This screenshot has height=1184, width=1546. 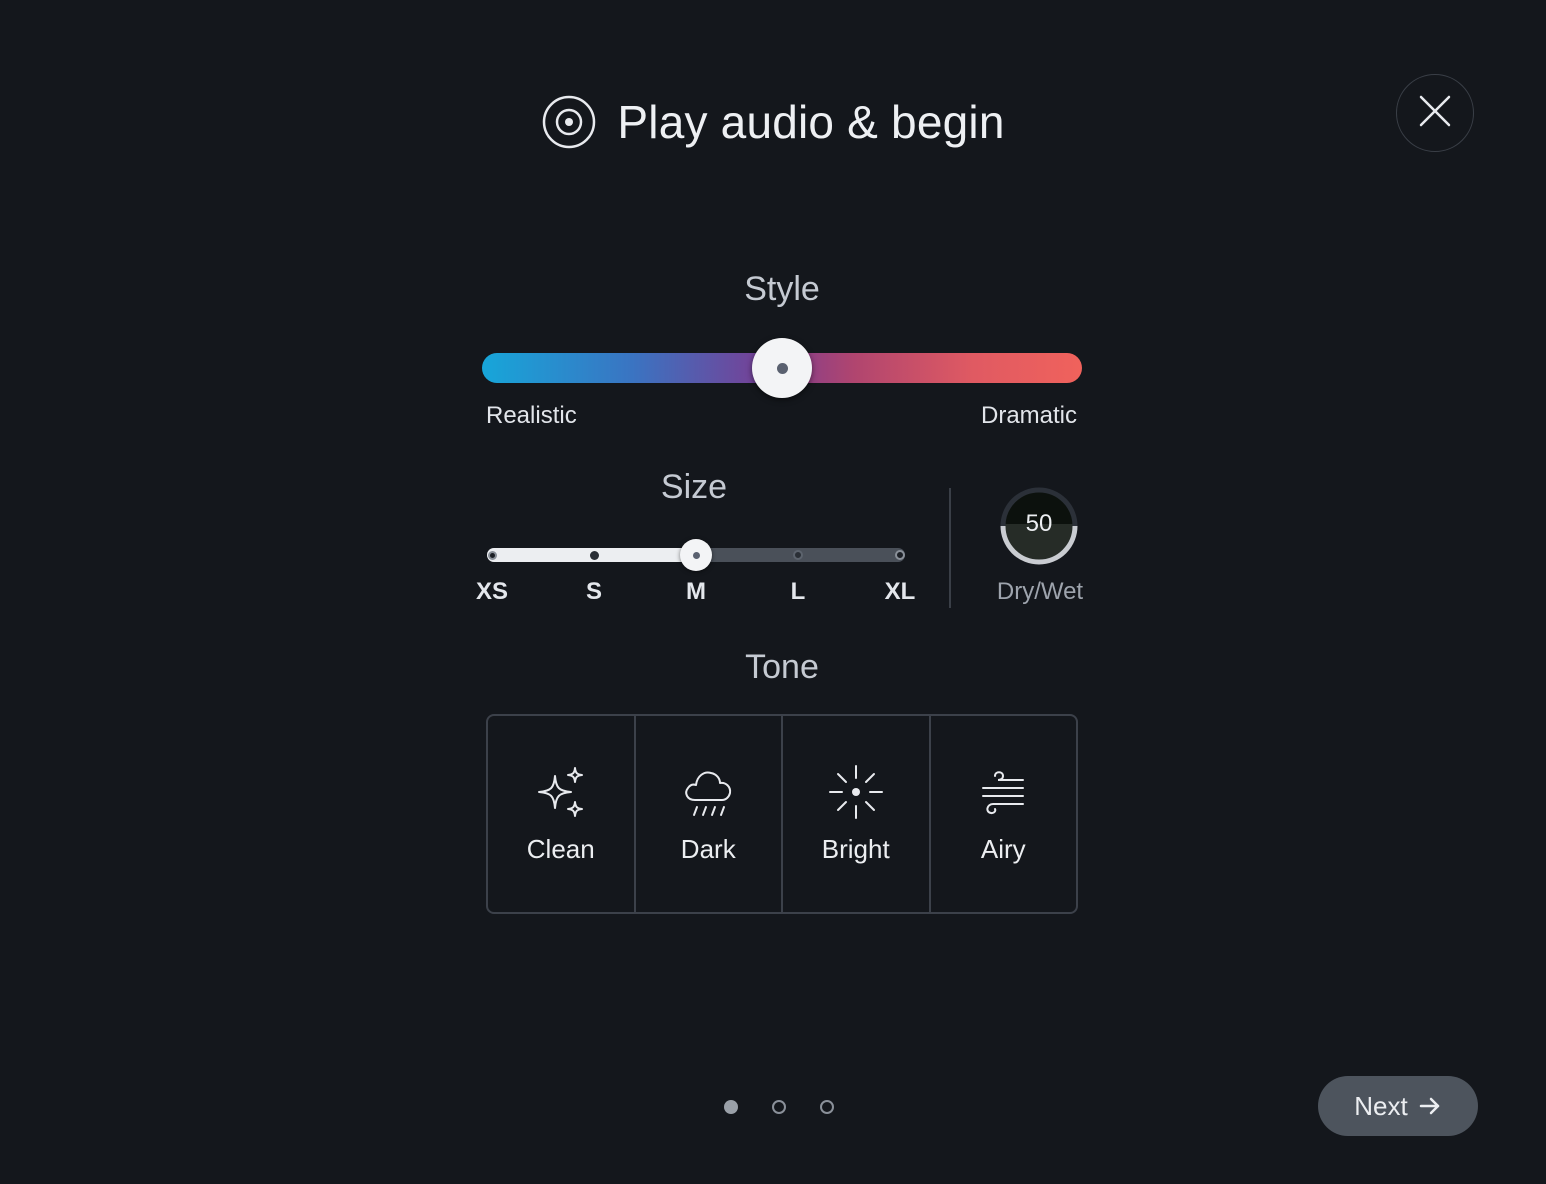 I want to click on size-slider-thumb, so click(x=696, y=555).